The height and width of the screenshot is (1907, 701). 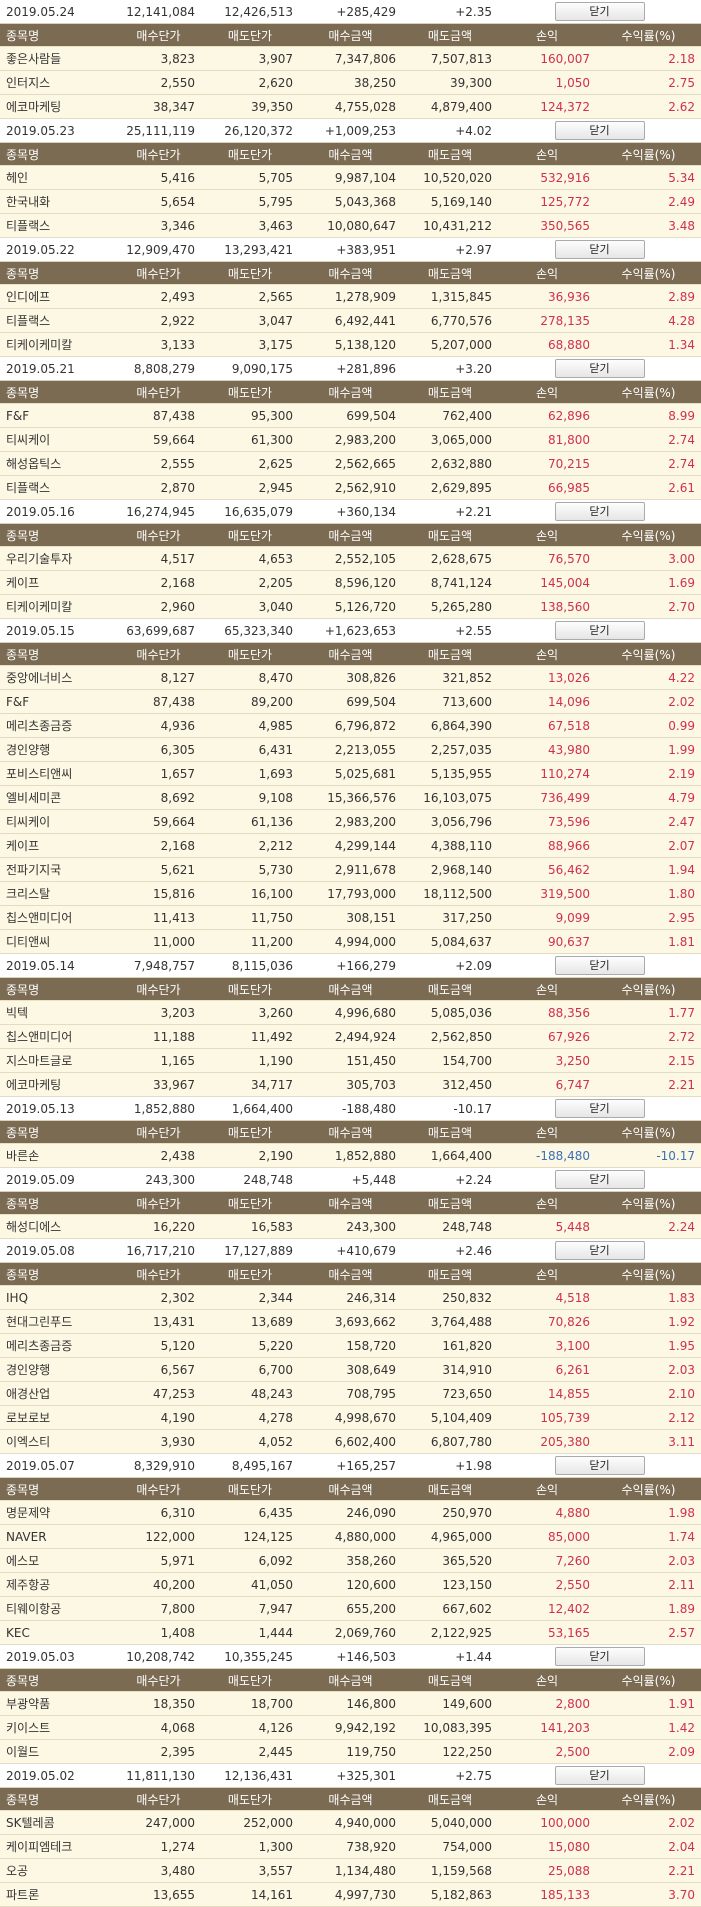 I want to click on stock-name: 포비스티앤씨, so click(x=58, y=773).